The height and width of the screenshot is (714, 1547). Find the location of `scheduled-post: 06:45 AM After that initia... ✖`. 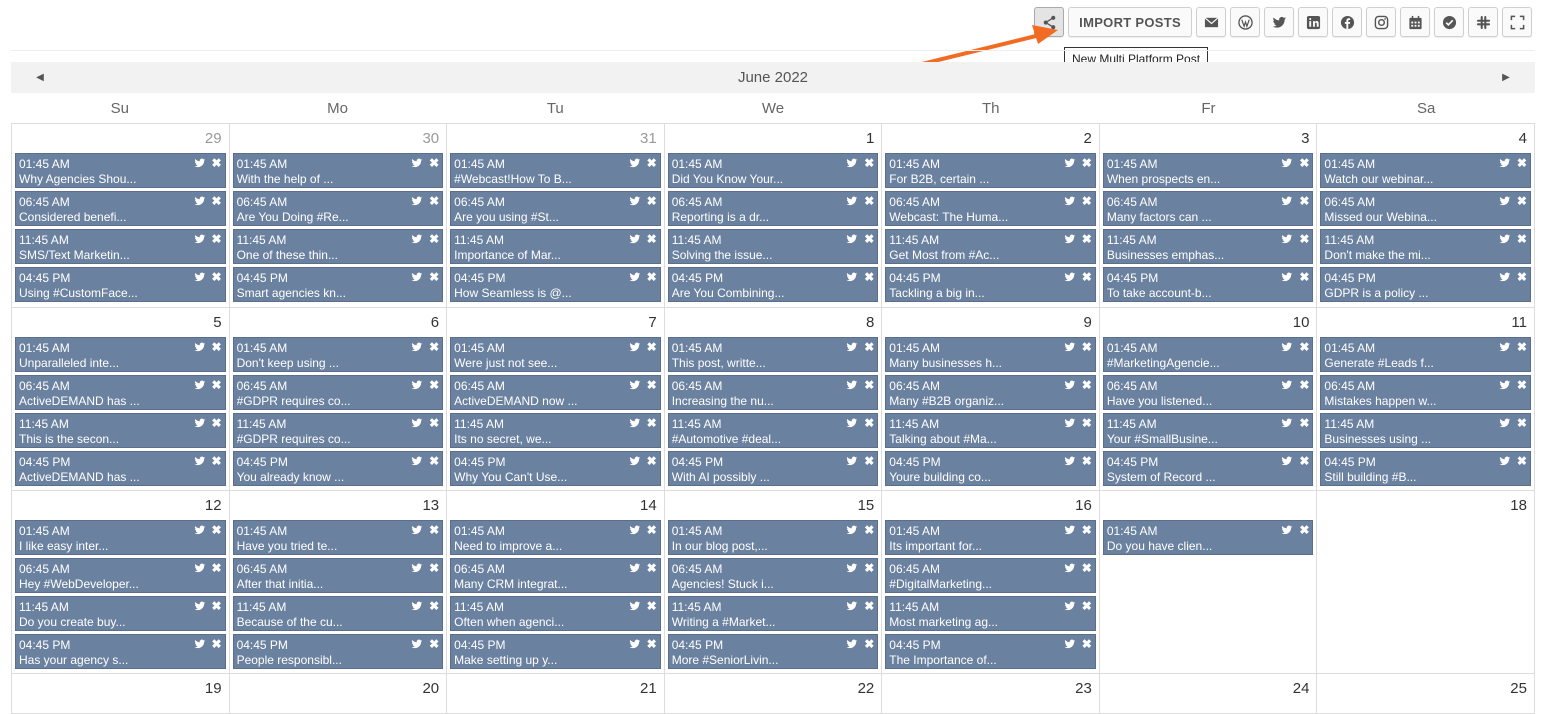

scheduled-post: 06:45 AM After that initia... ✖ is located at coordinates (338, 575).